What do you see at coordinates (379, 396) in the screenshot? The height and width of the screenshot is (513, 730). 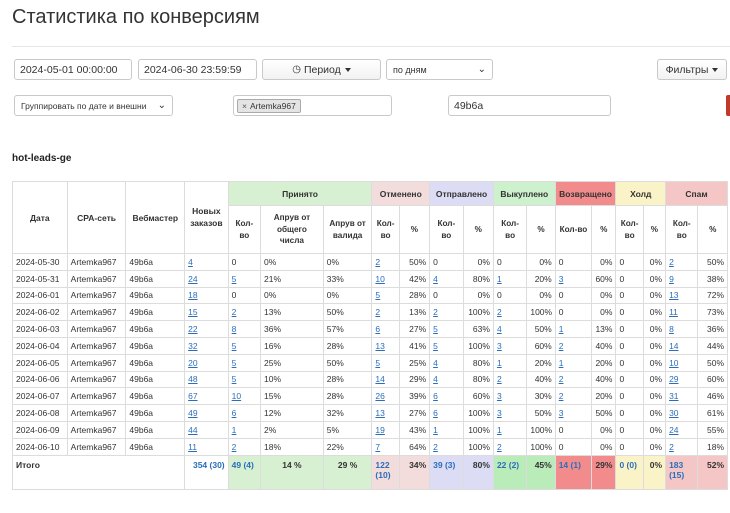 I see `cell-cancelled-count-link: 26` at bounding box center [379, 396].